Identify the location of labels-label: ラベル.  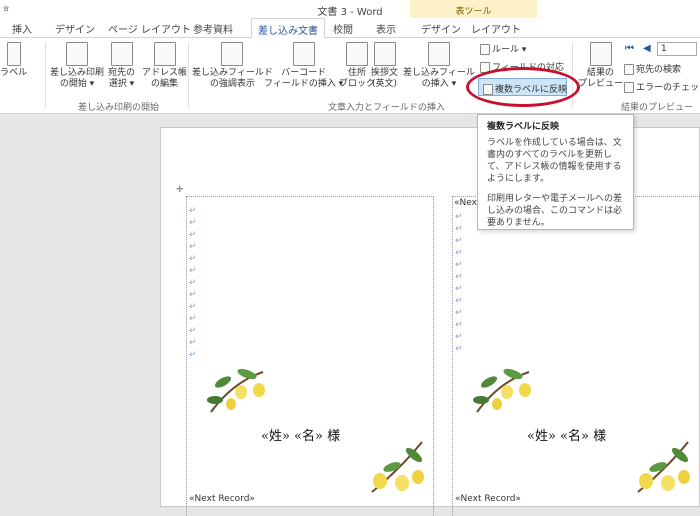
(14, 73).